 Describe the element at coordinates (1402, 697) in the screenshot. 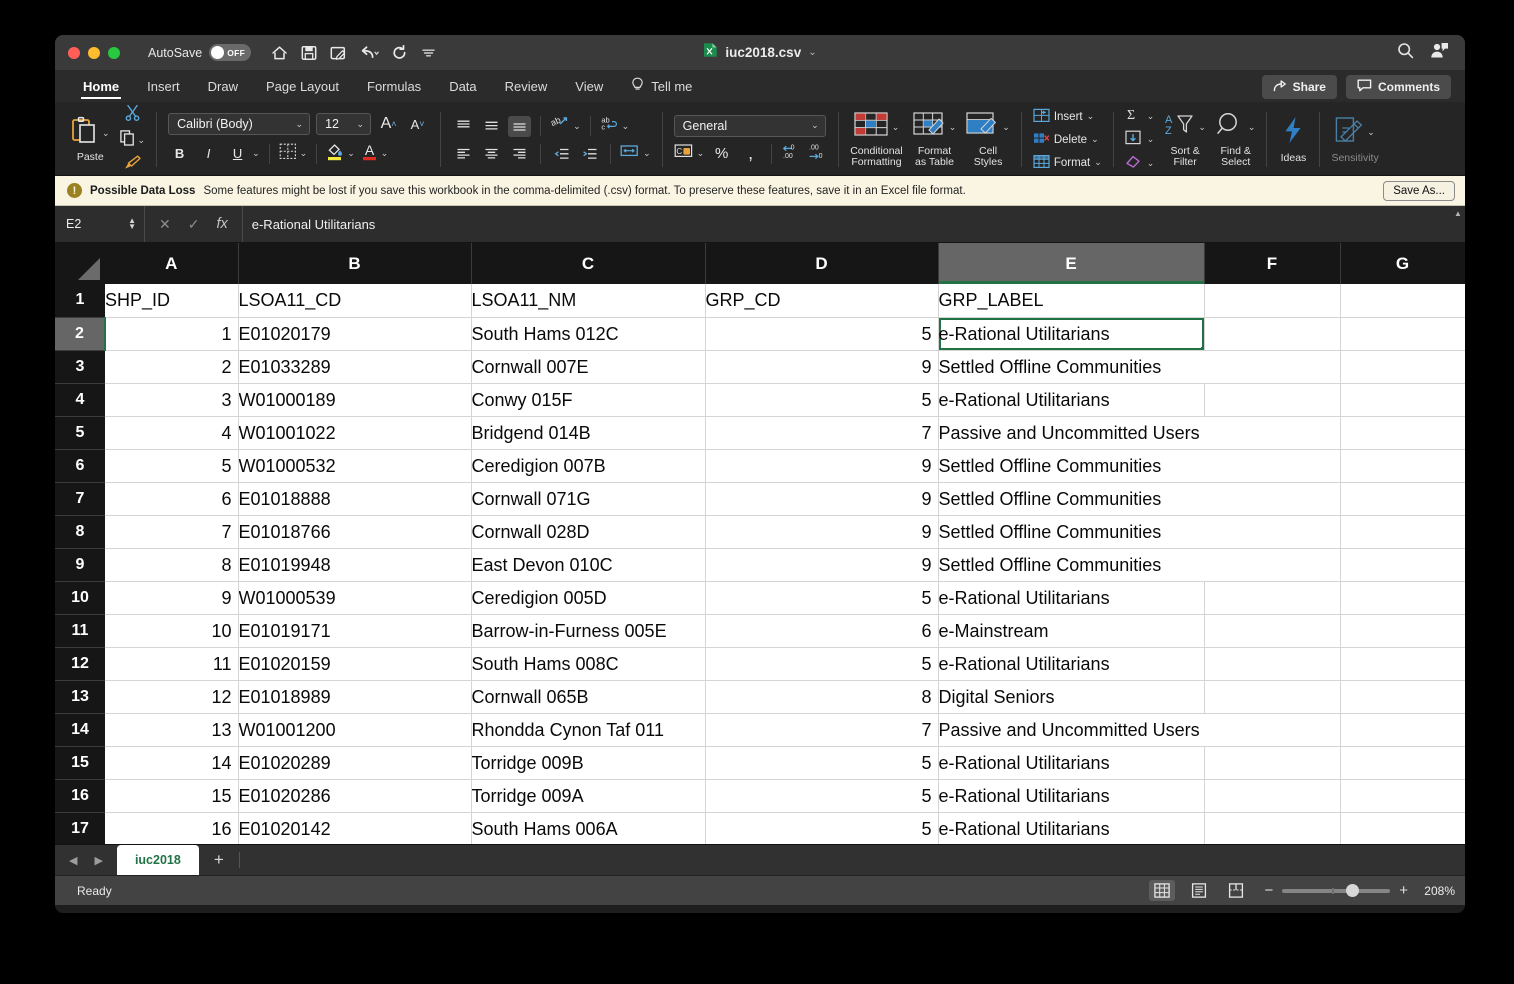

I see `cell-g13` at that location.